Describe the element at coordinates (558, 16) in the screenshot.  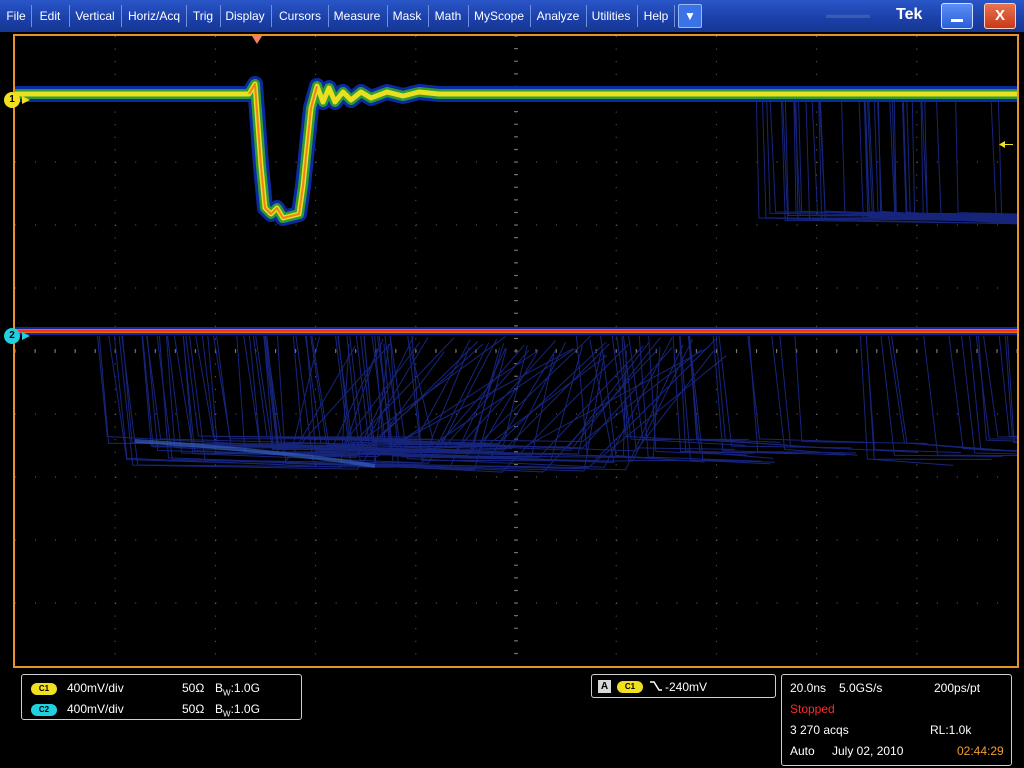
I see `menu-analyze: Analyze` at that location.